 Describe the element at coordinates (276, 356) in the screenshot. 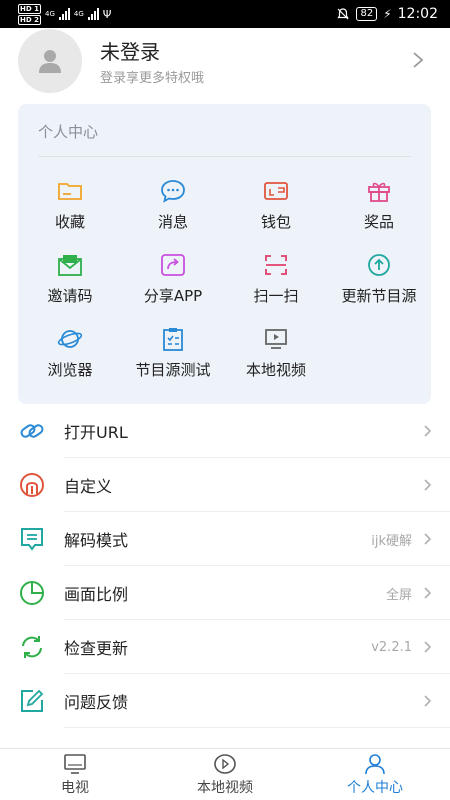

I see `grid-item-local-video: 本地视频` at that location.